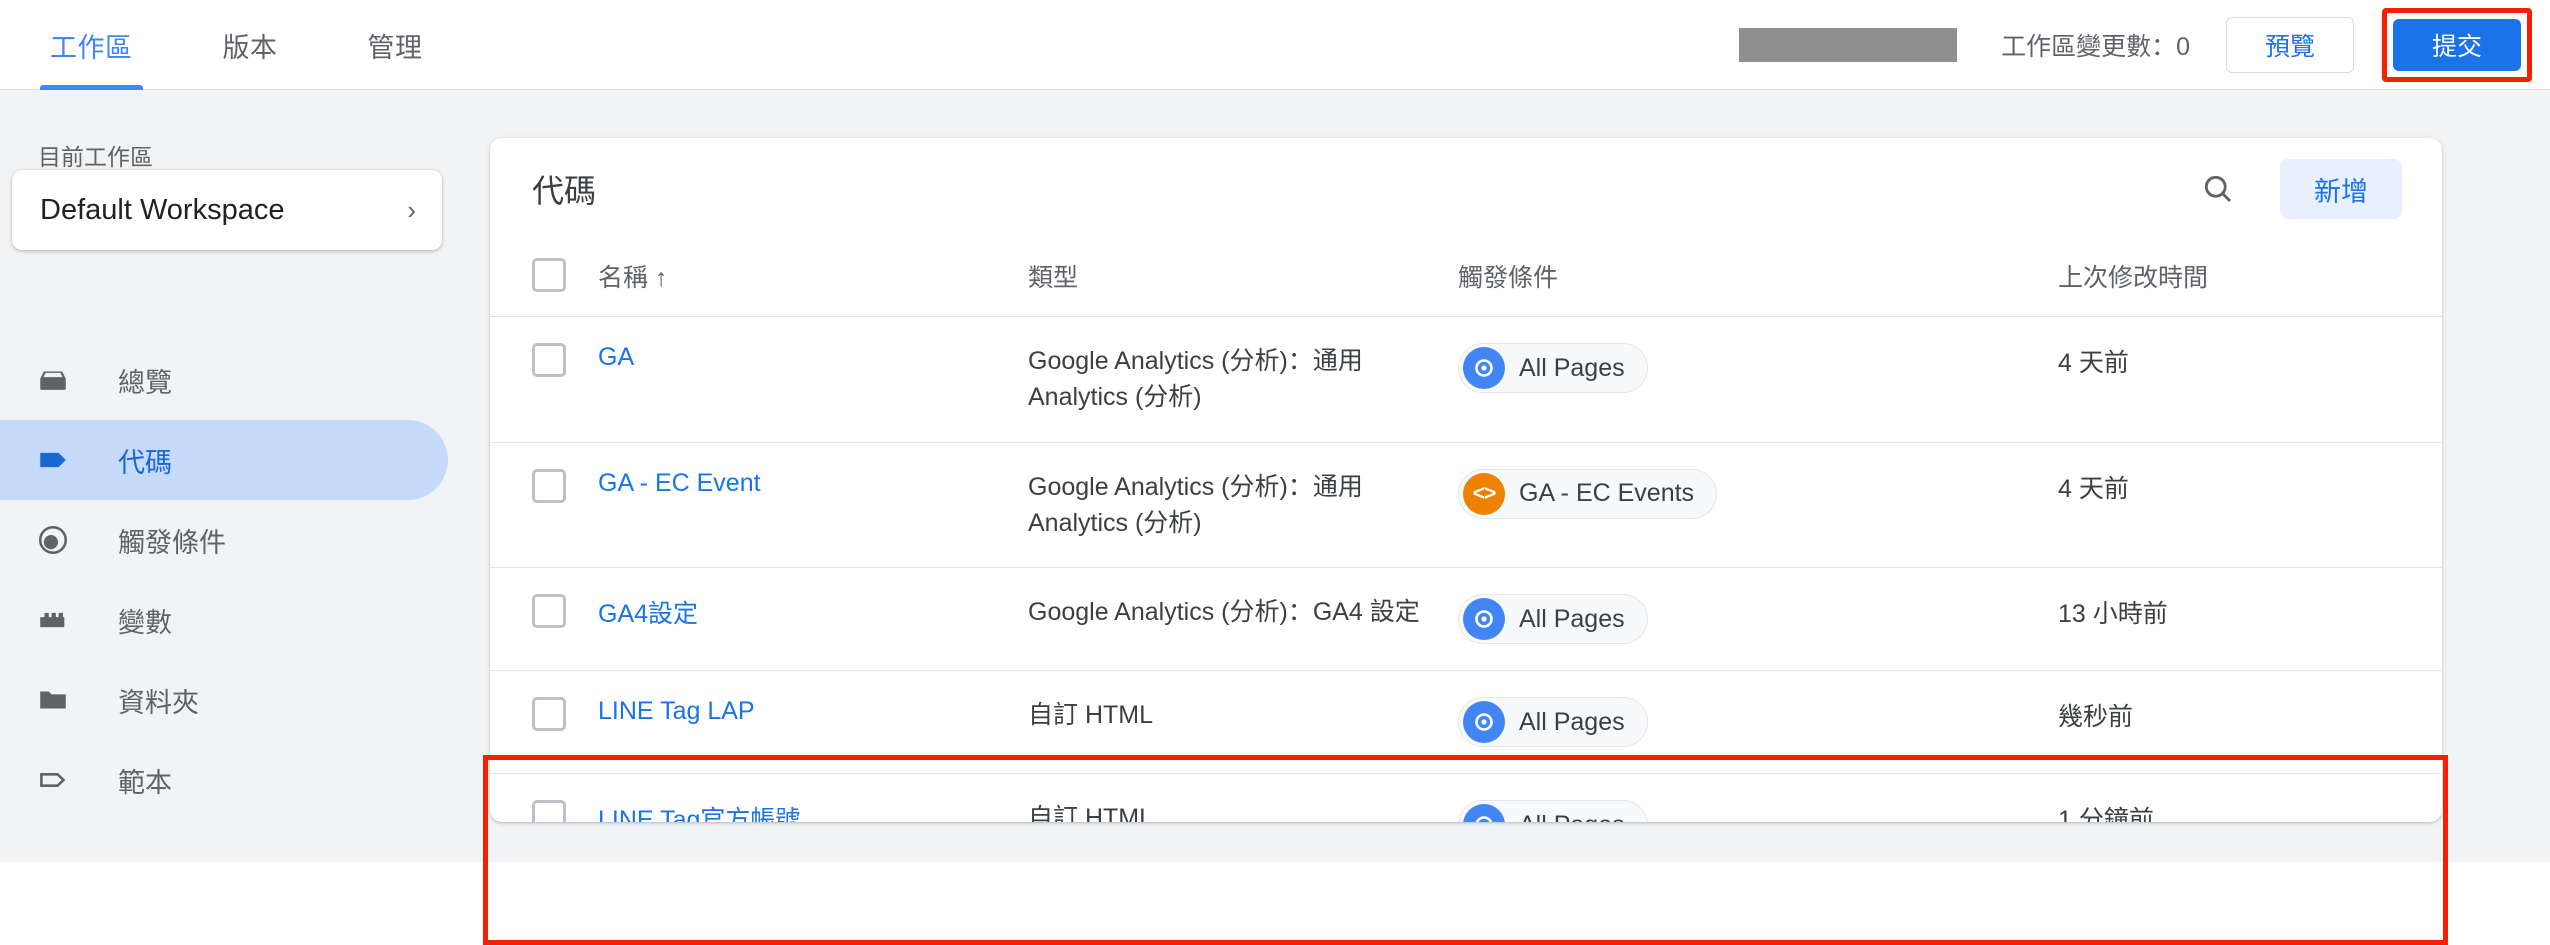 The image size is (2550, 945). What do you see at coordinates (1607, 493) in the screenshot?
I see `trigger-chip-label: GA - EC Events` at bounding box center [1607, 493].